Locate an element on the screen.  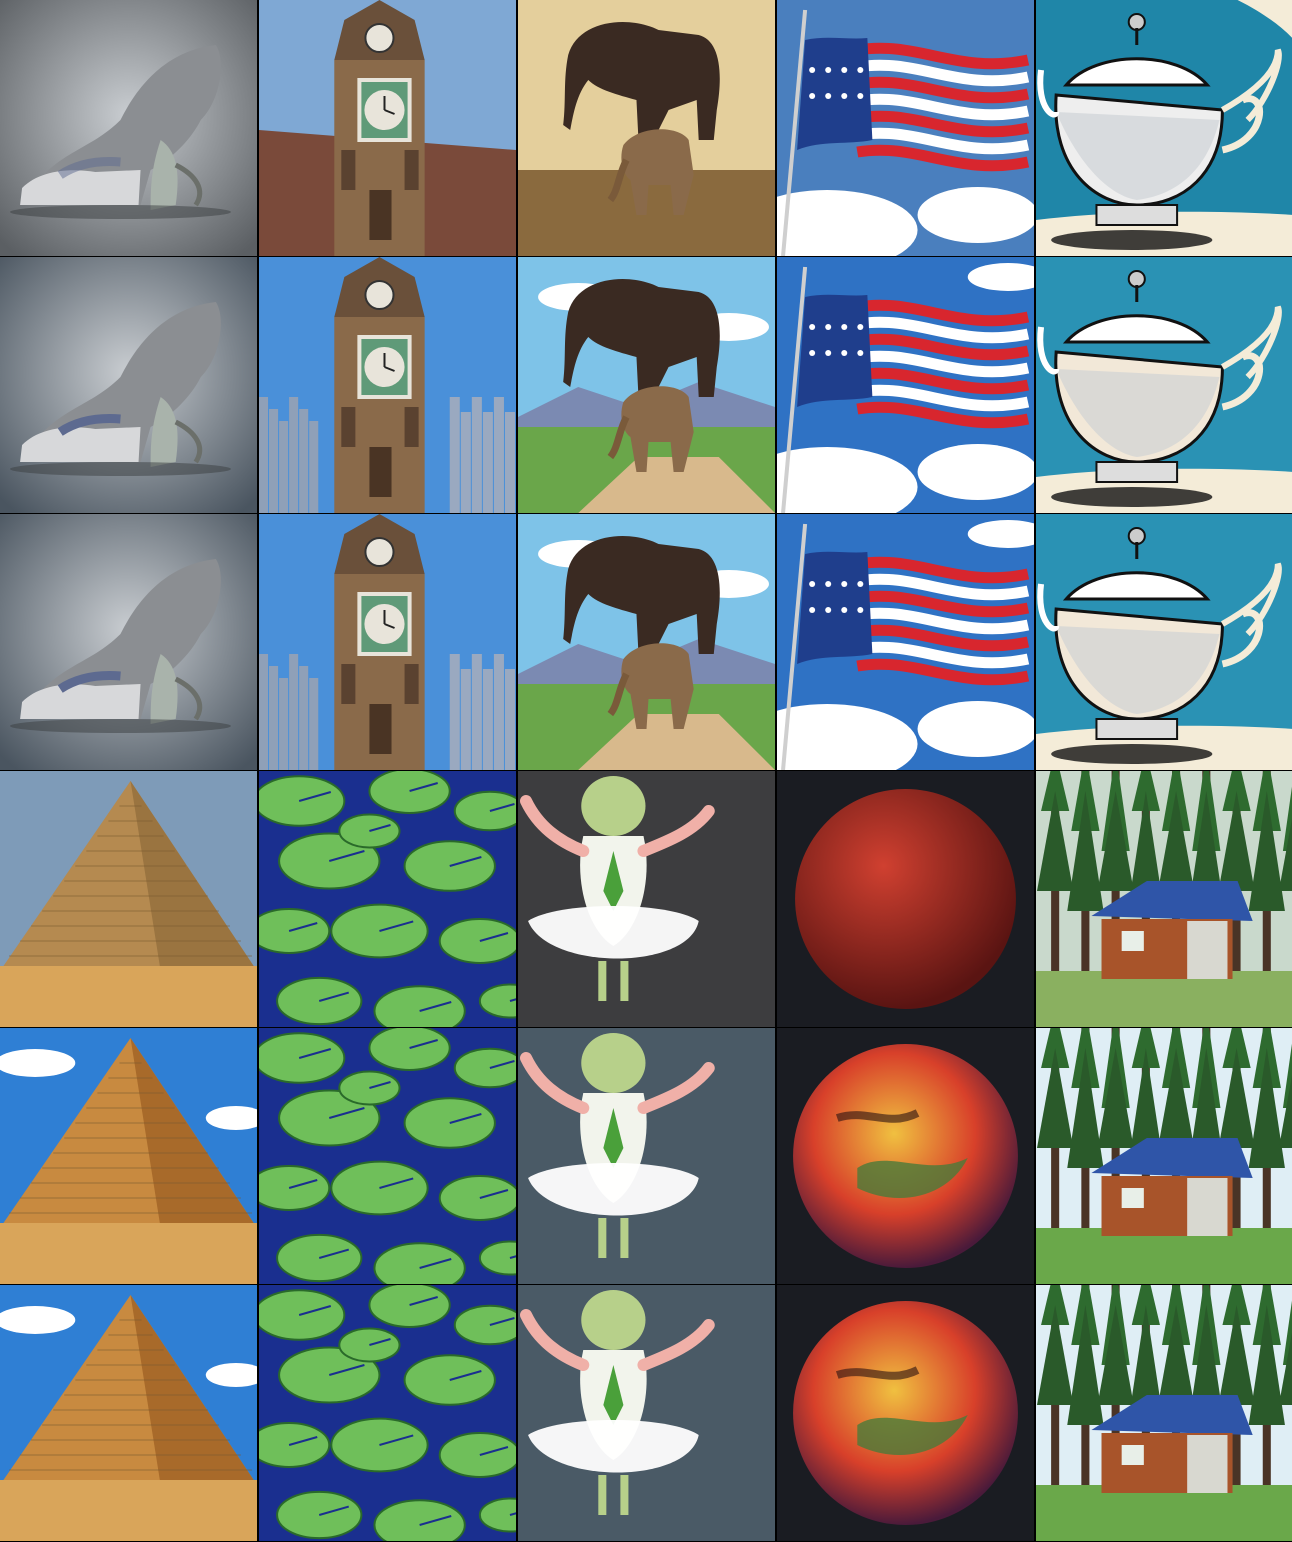
image-elephant-on-elephant-styled-b is located at coordinates (646, 642).